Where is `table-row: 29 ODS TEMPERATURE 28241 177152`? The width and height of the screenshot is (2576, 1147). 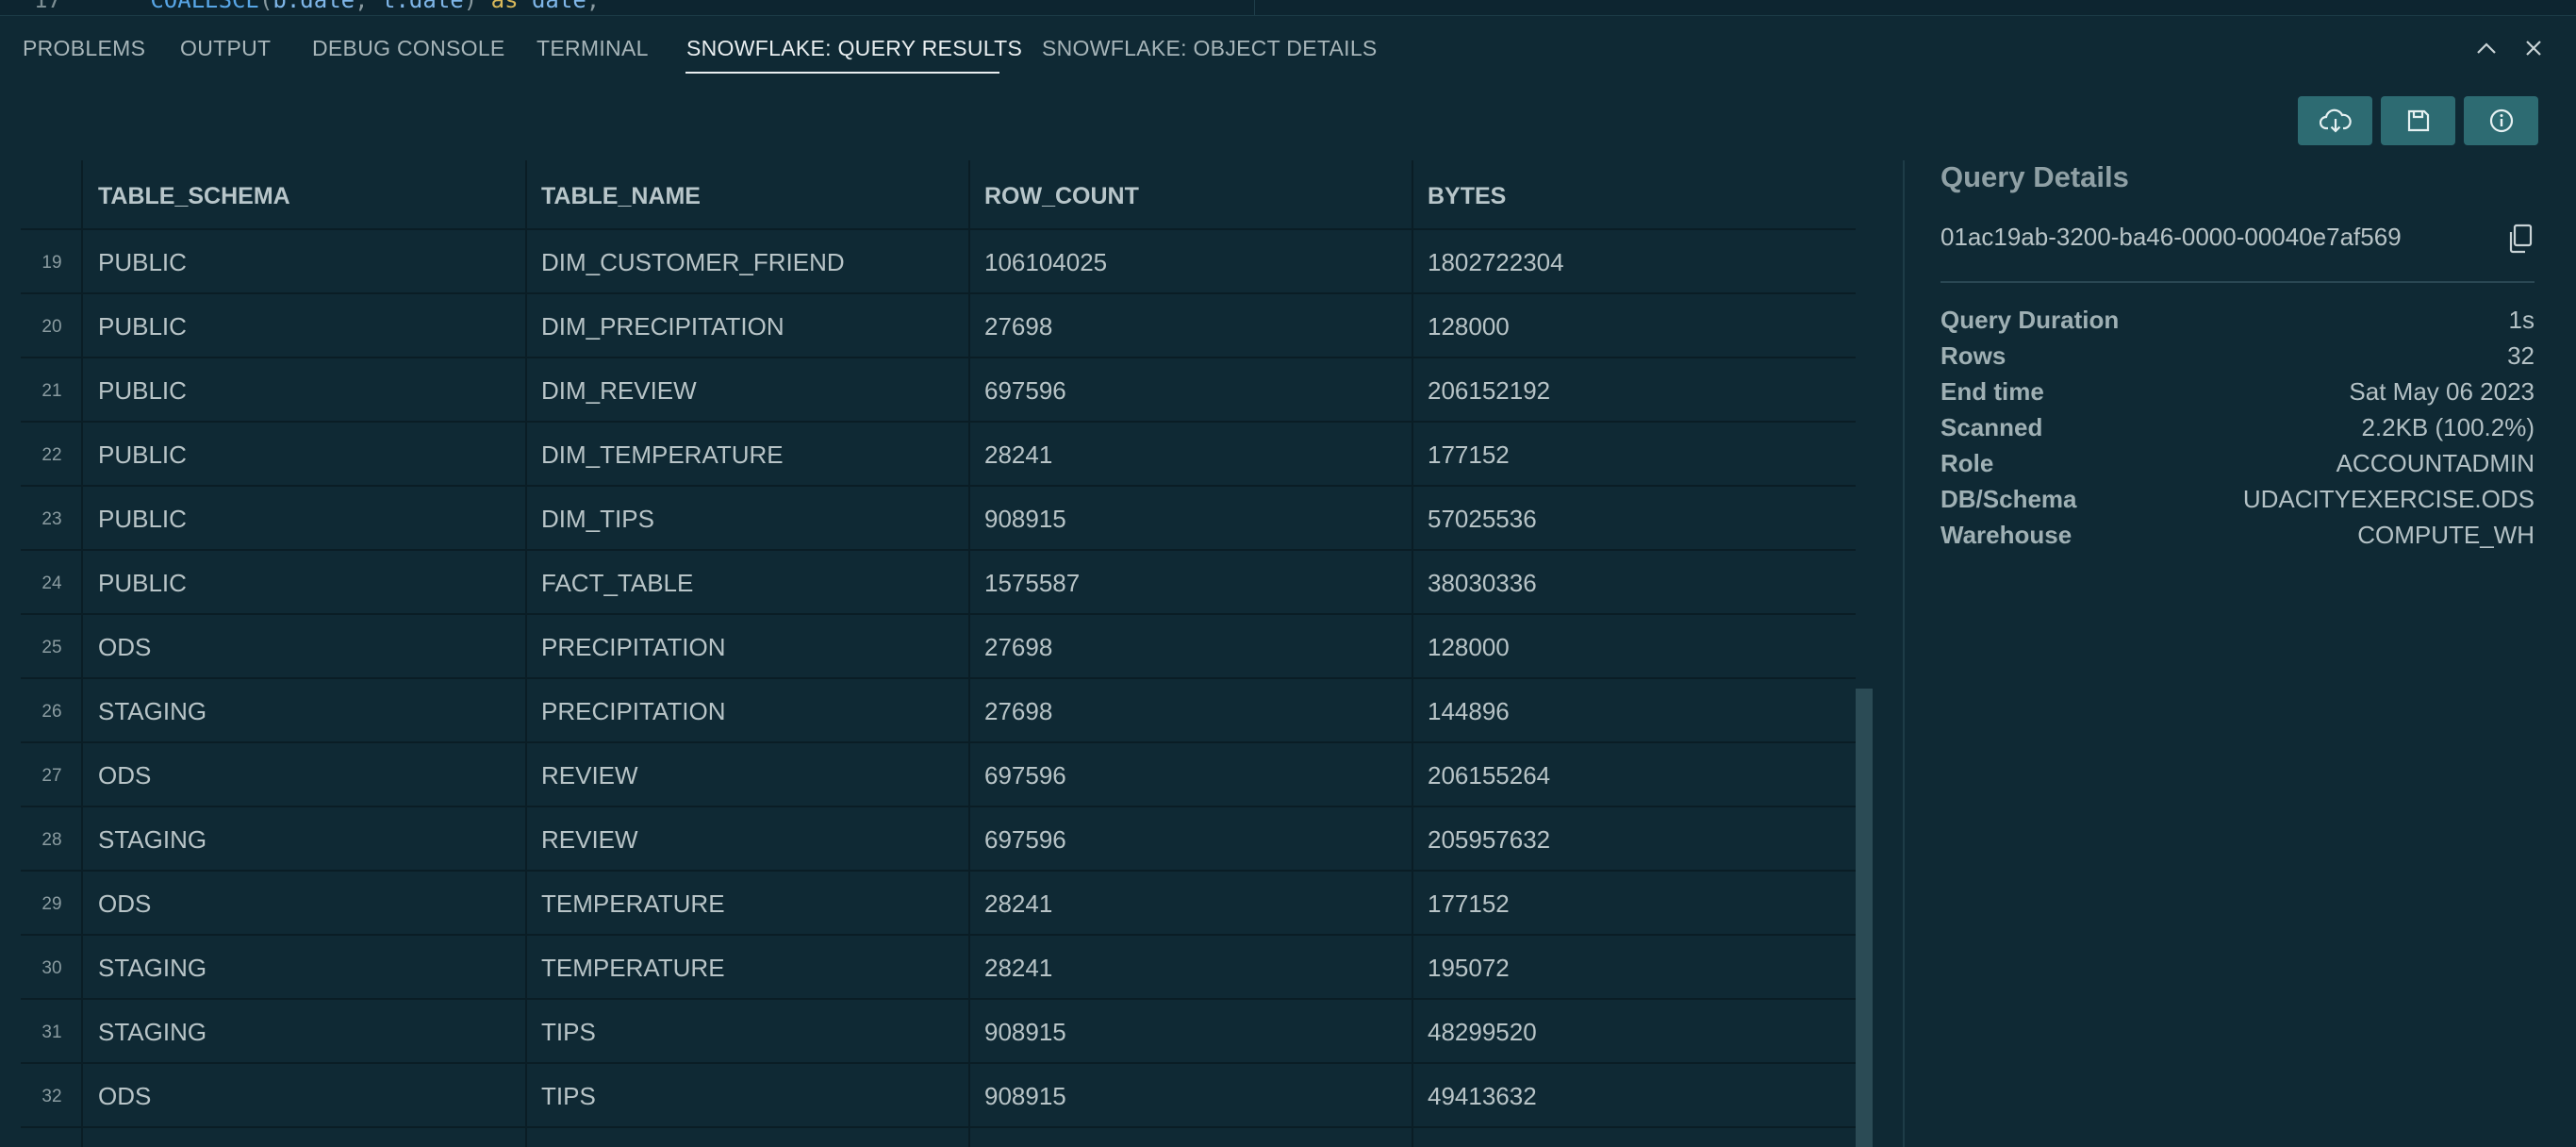 table-row: 29 ODS TEMPERATURE 28241 177152 is located at coordinates (938, 903).